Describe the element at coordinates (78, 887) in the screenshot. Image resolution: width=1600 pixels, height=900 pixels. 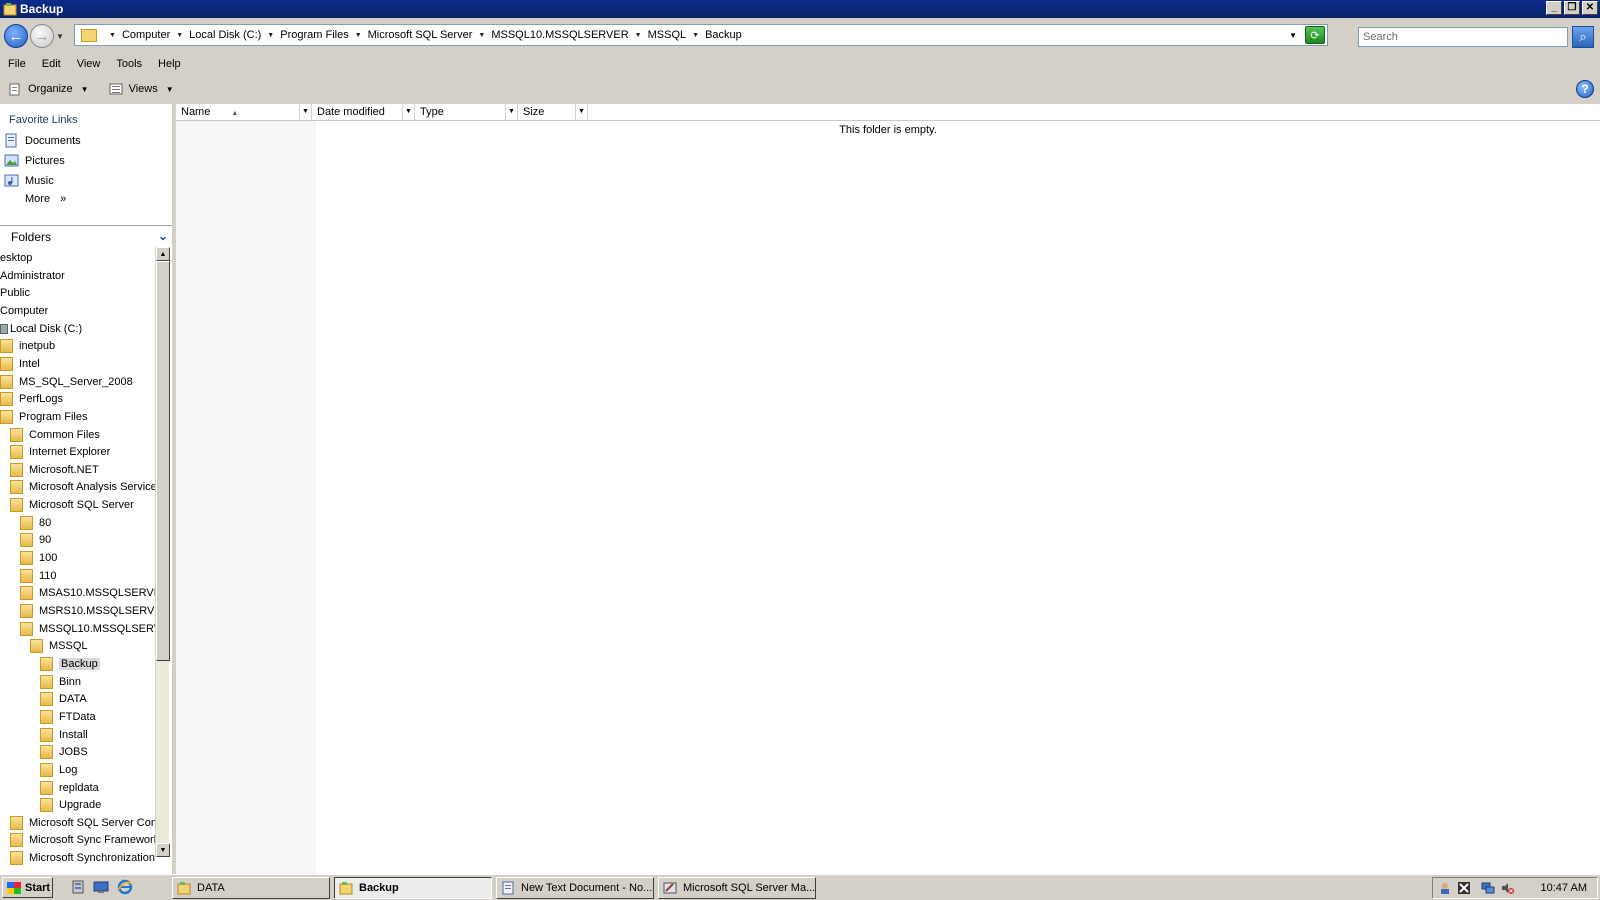
I see `server-manager-icon` at that location.